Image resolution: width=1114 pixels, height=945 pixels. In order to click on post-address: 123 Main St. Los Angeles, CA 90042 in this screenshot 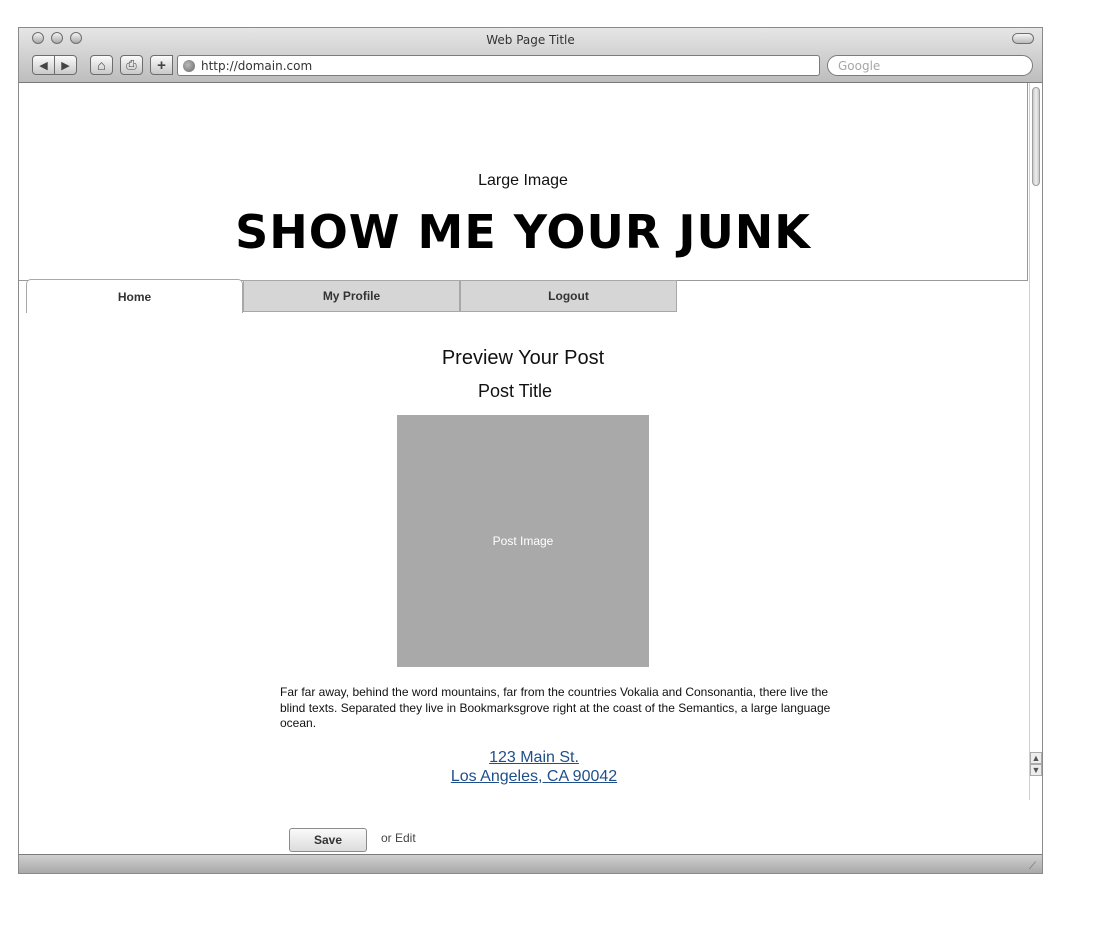, I will do `click(524, 767)`.